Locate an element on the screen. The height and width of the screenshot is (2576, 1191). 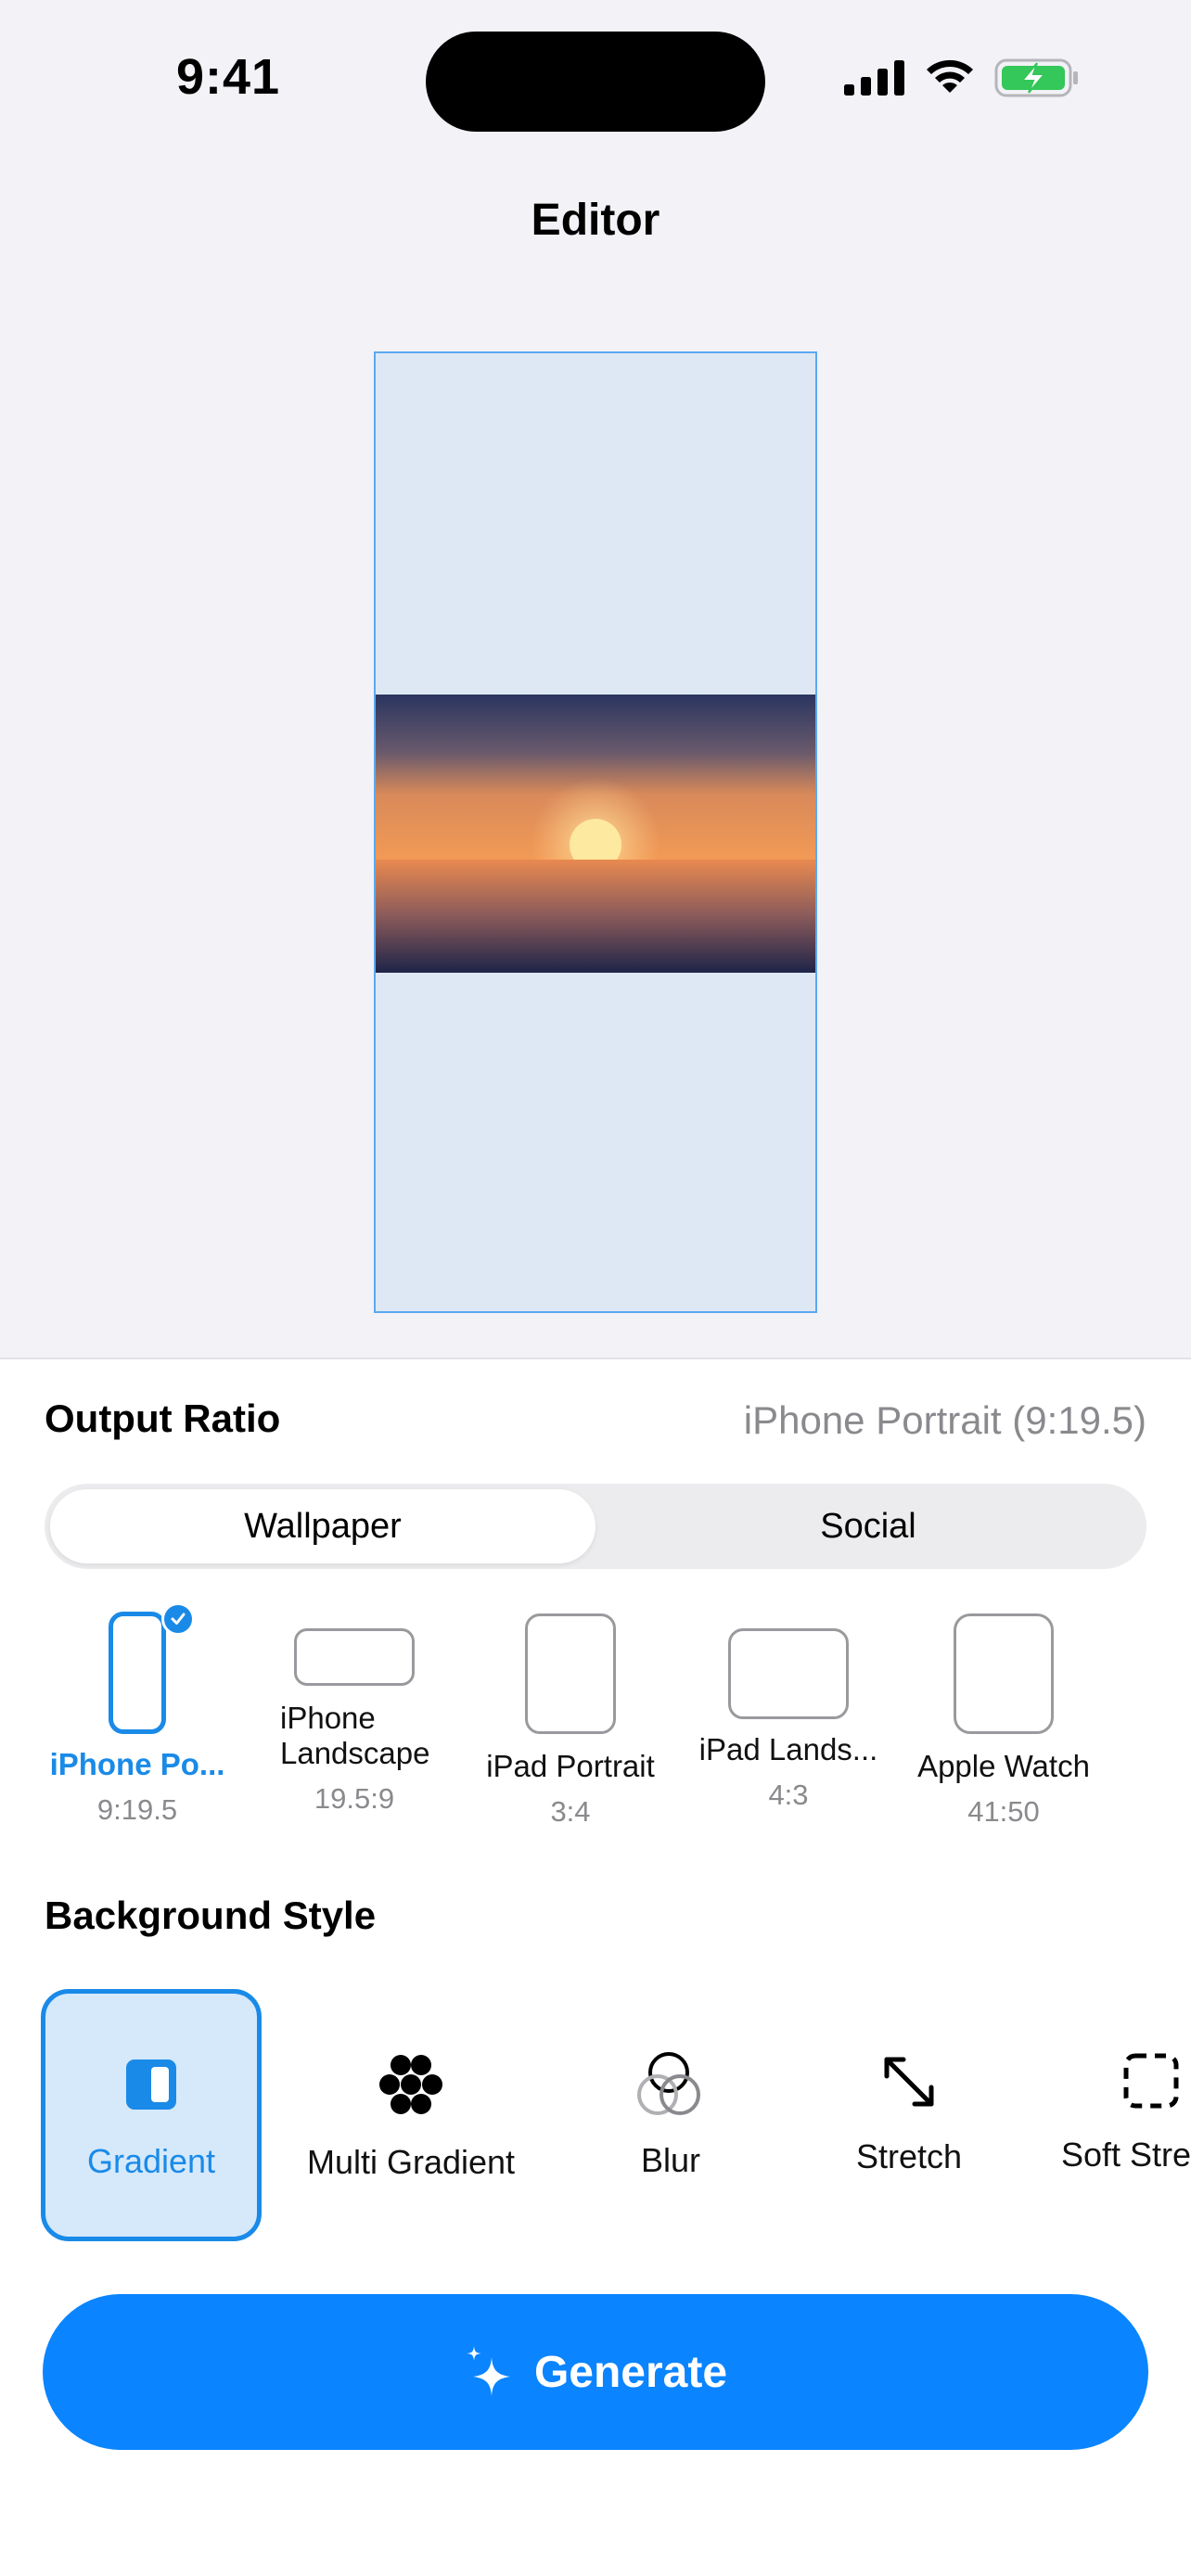
style-option-soft-stretch: Soft Stre is located at coordinates (1124, 2115).